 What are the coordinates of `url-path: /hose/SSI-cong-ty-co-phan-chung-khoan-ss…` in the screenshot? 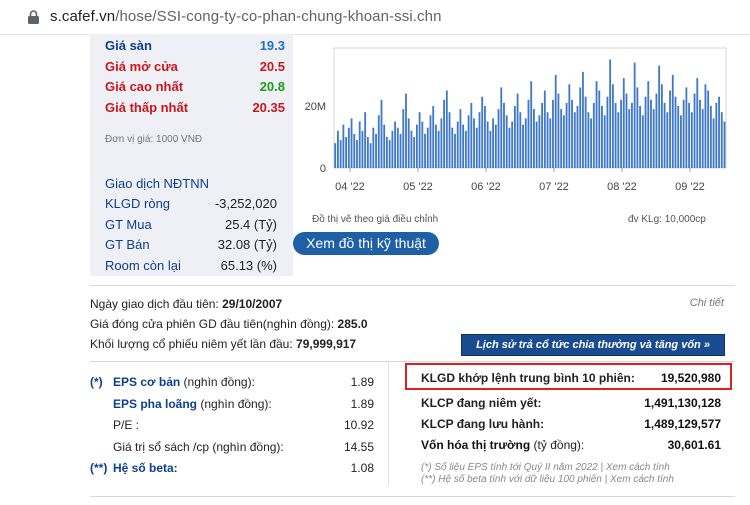 It's located at (278, 16).